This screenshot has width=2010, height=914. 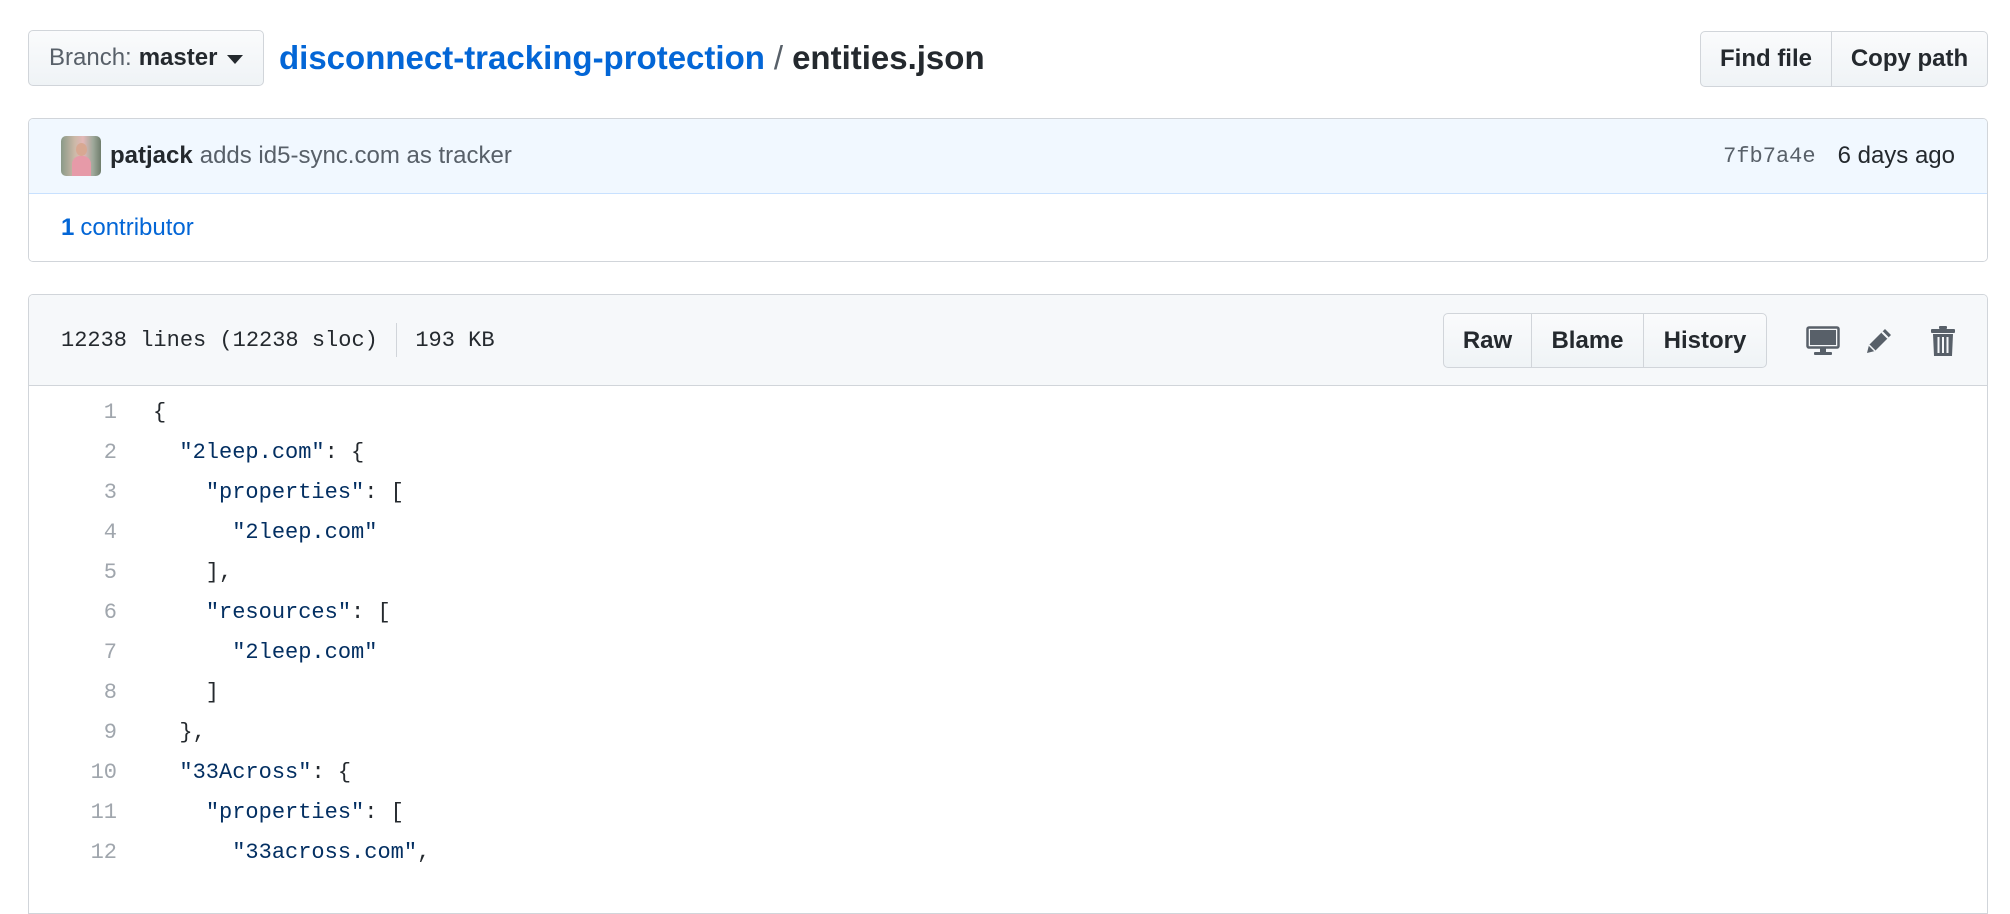 I want to click on file-actions-button-group: Raw Blame History, so click(x=1605, y=340).